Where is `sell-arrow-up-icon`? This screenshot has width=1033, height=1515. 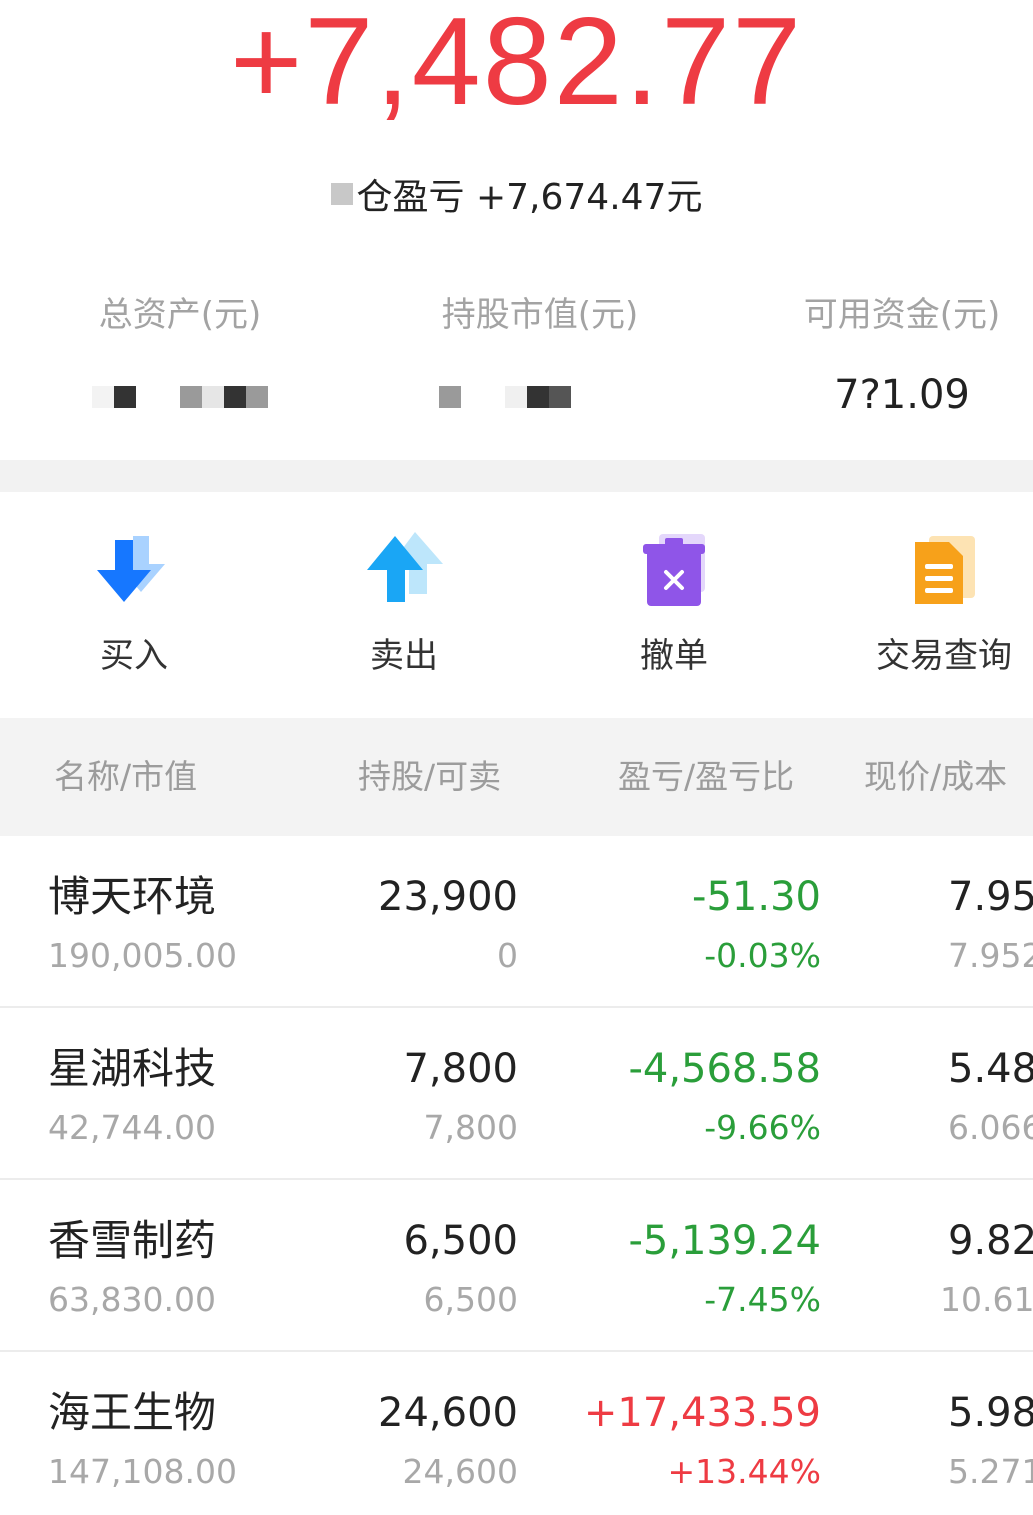 sell-arrow-up-icon is located at coordinates (405, 567).